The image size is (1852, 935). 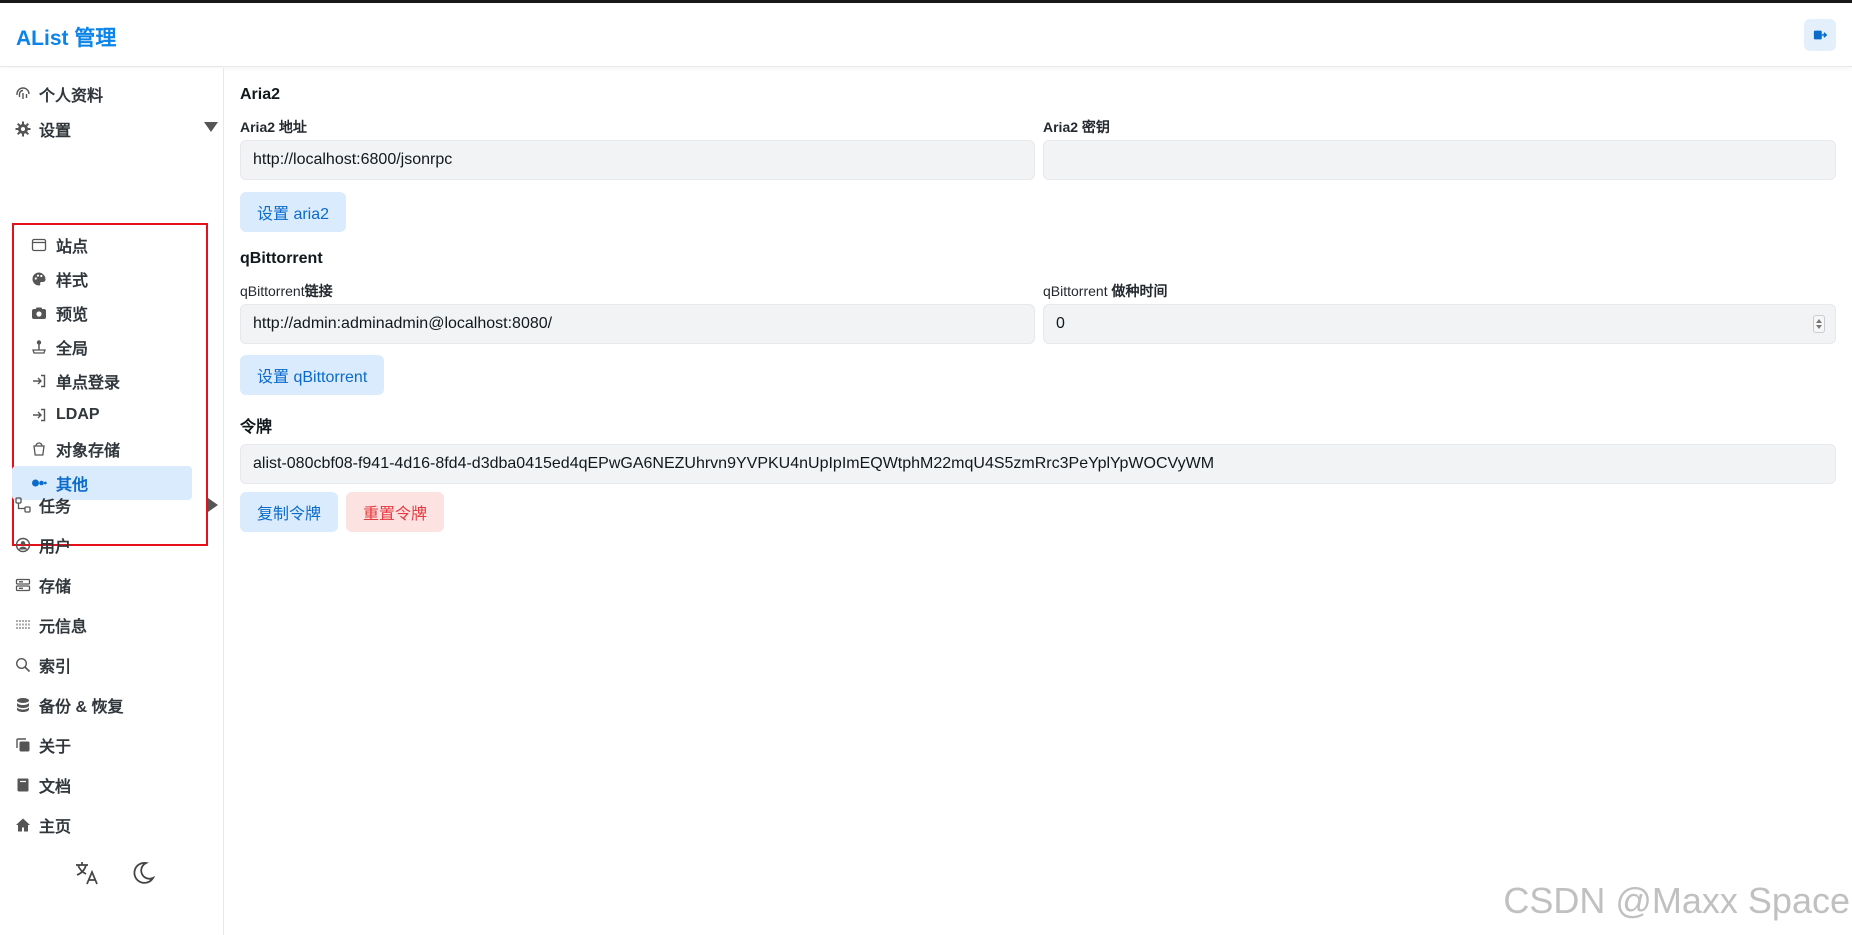 I want to click on aria2-secret-input, so click(x=1439, y=160).